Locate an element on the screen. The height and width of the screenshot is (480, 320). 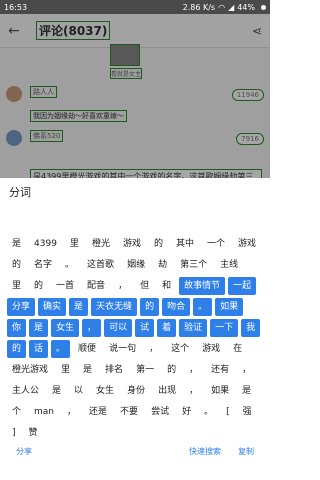
token-chip: 主人公 is located at coordinates (25, 391).